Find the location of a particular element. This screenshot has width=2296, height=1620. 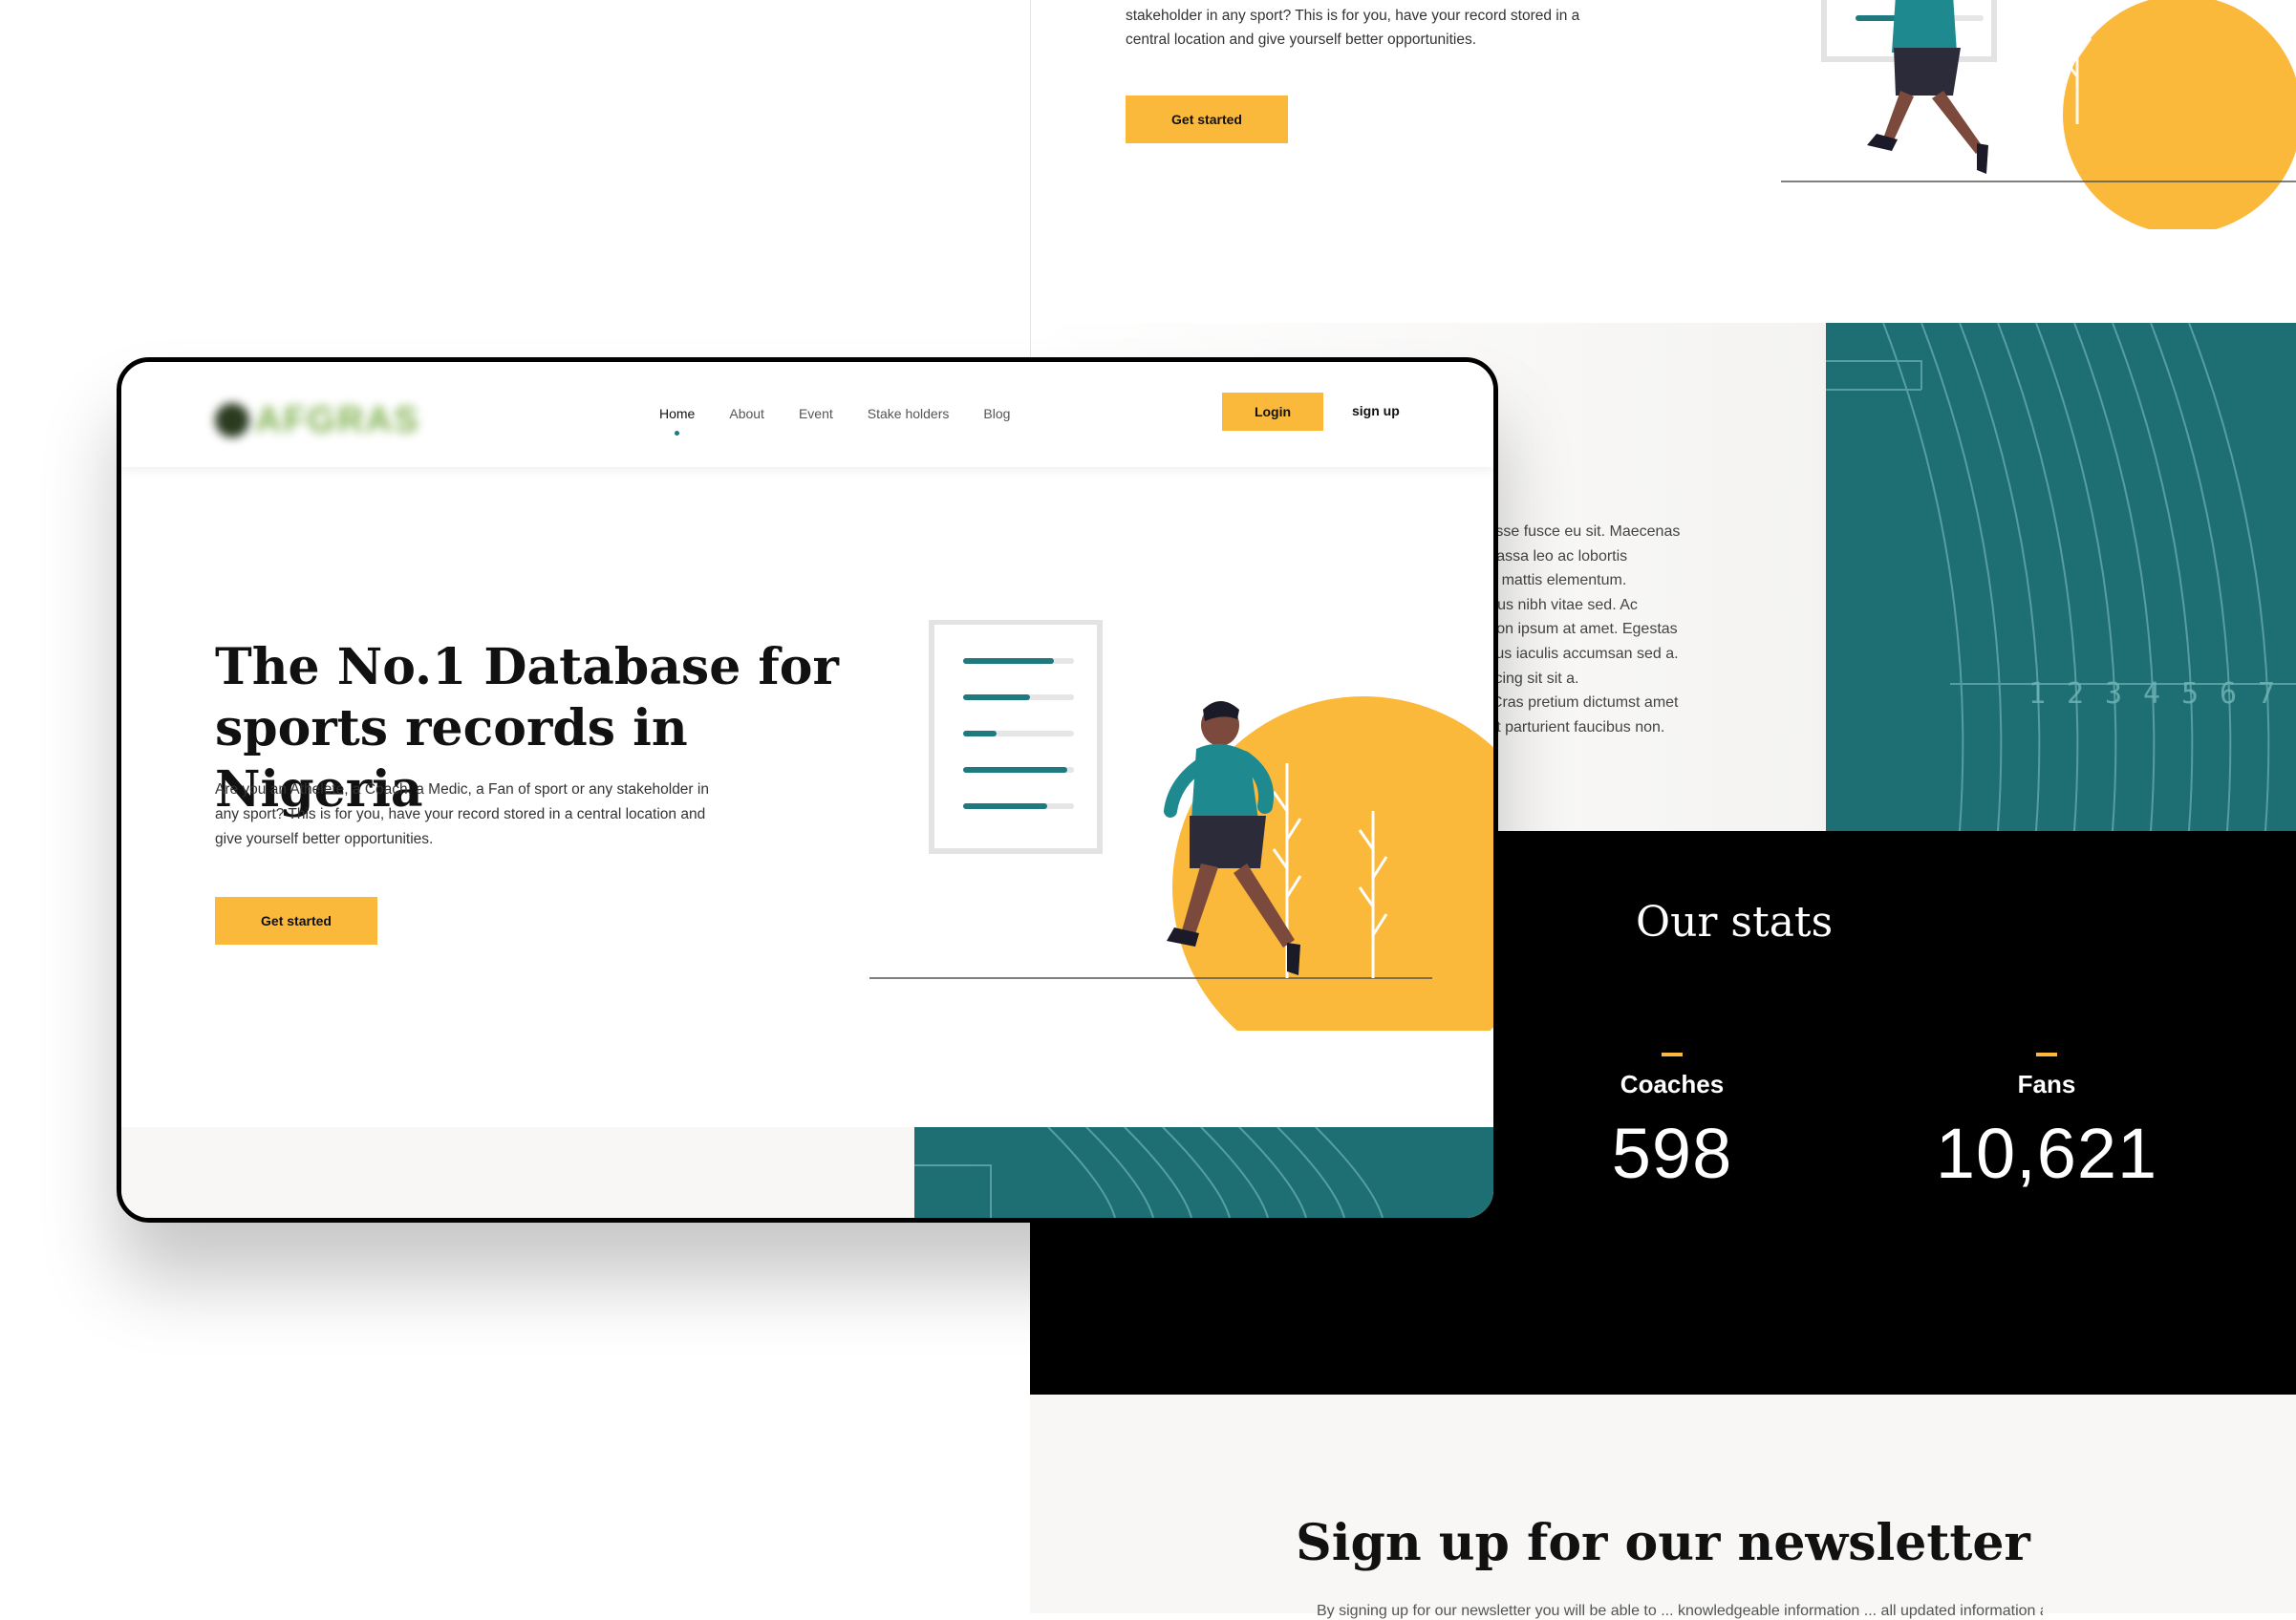

lane-number: 1 is located at coordinates (2037, 694).